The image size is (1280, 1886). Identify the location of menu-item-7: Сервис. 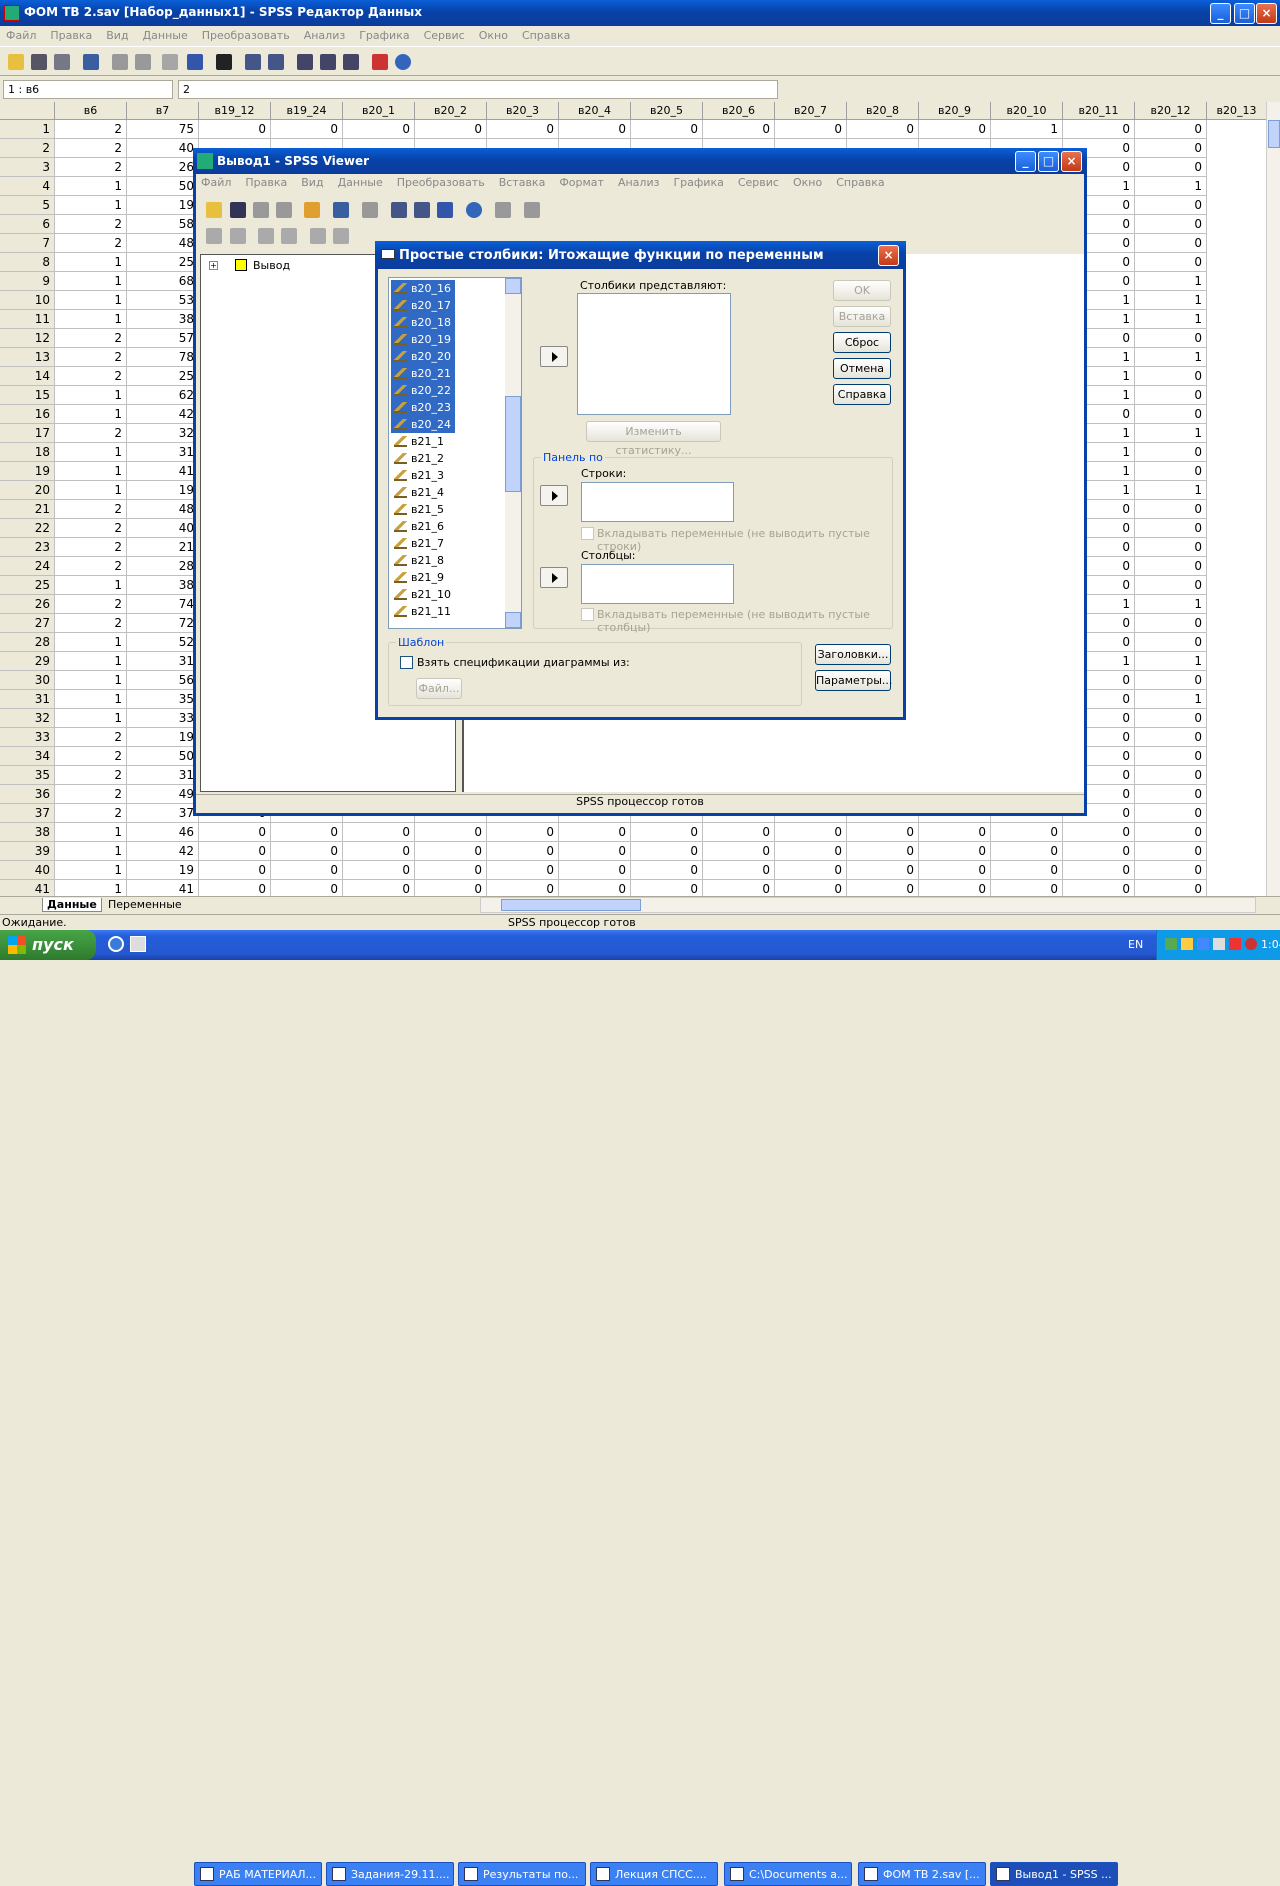
(444, 35).